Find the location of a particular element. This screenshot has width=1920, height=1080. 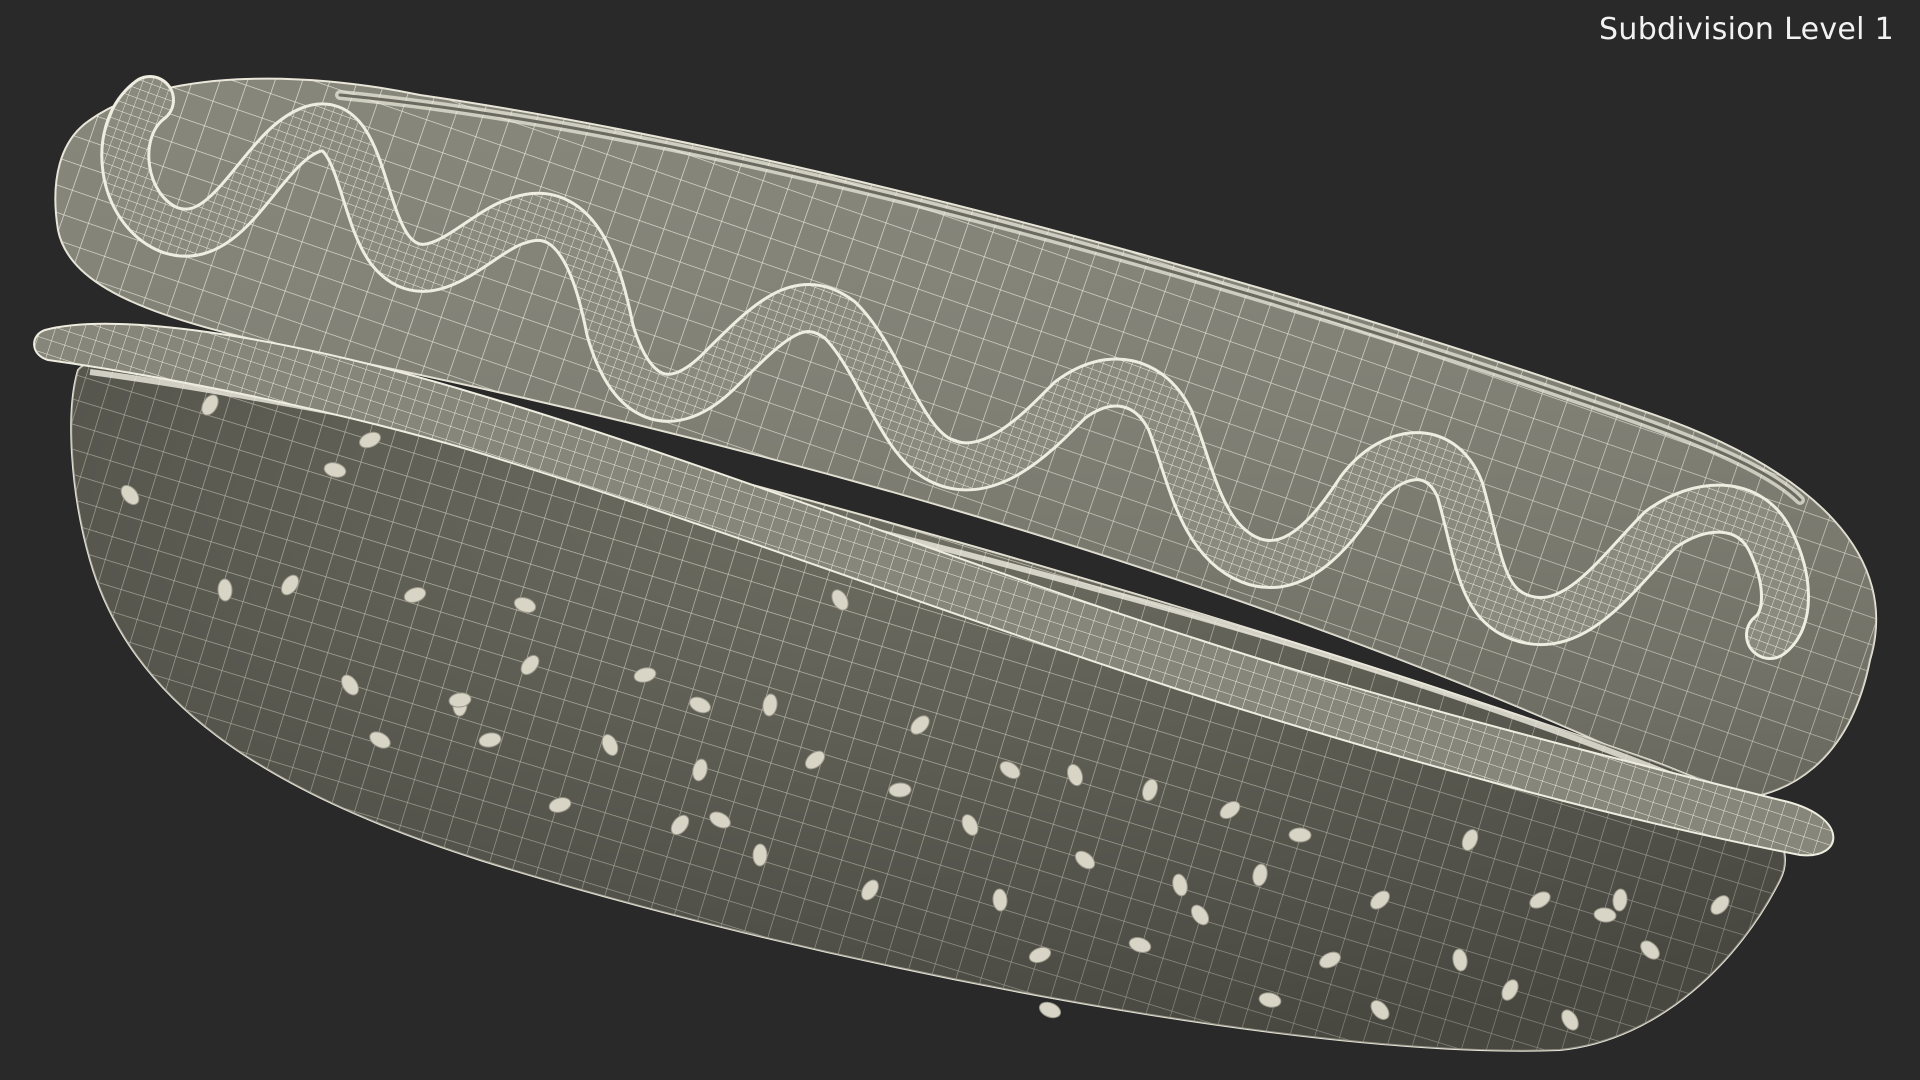

subdivision-level-label: Subdivision Level 1 is located at coordinates (1746, 29).